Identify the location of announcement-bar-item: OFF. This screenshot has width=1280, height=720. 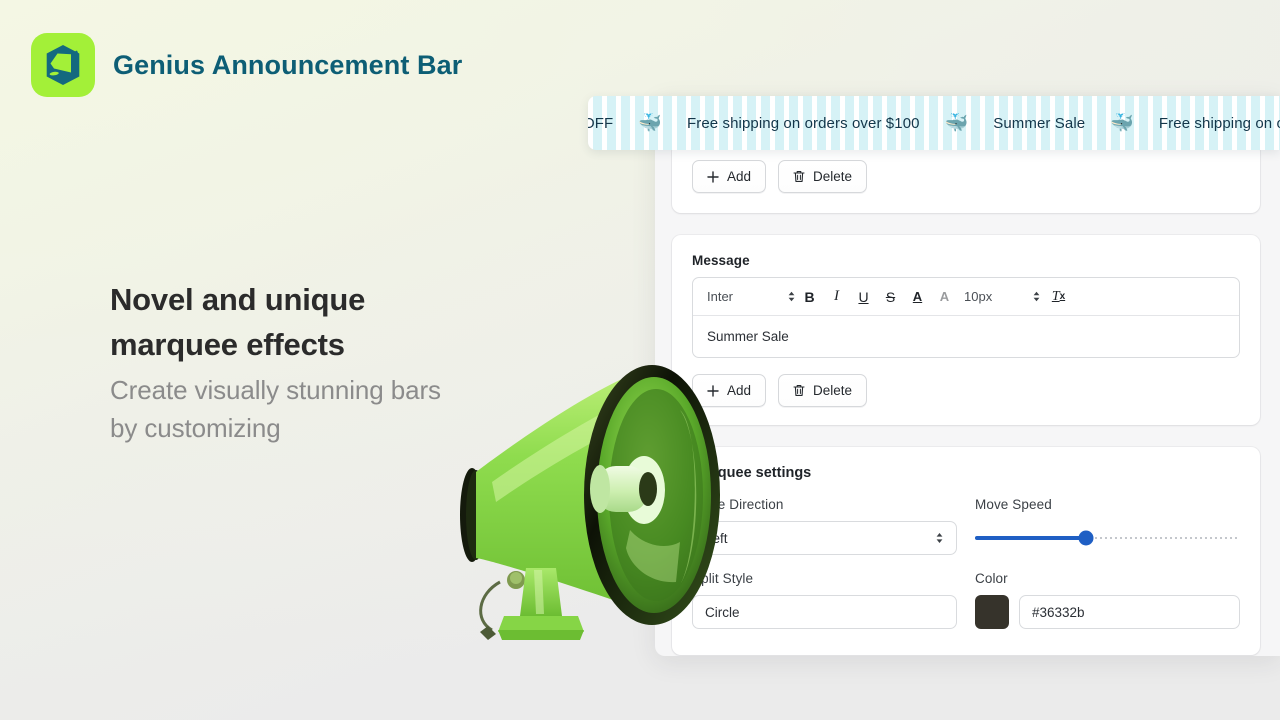
(601, 123).